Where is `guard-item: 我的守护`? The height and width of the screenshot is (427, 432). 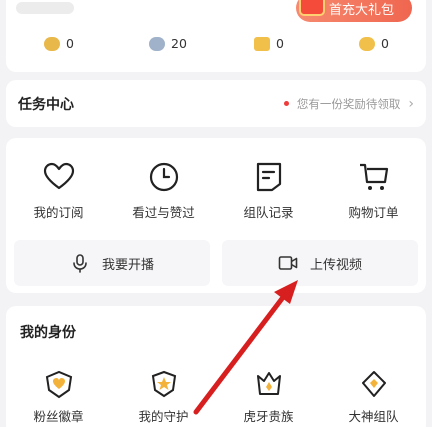
guard-item: 我的守护 is located at coordinates (163, 396).